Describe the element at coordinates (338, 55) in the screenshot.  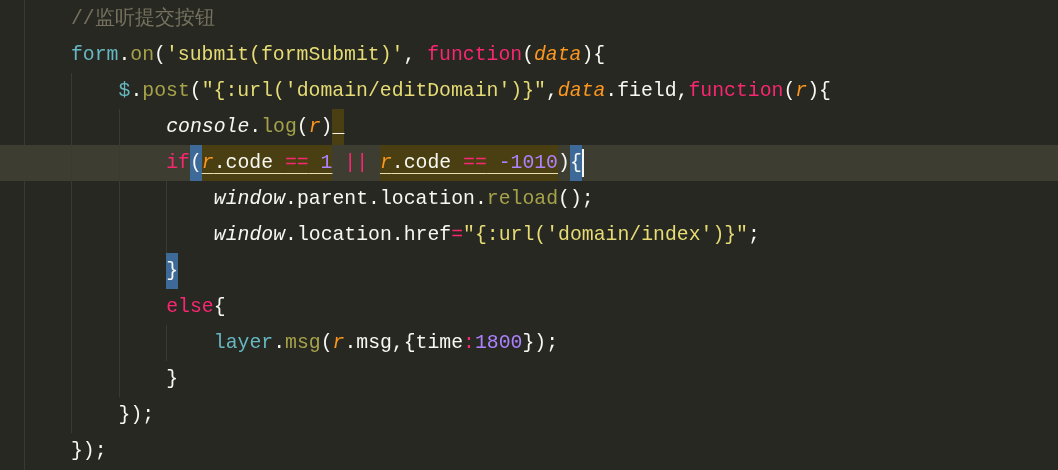
I see `code-line: form.on('submit(formSubmit)', function(data){` at that location.